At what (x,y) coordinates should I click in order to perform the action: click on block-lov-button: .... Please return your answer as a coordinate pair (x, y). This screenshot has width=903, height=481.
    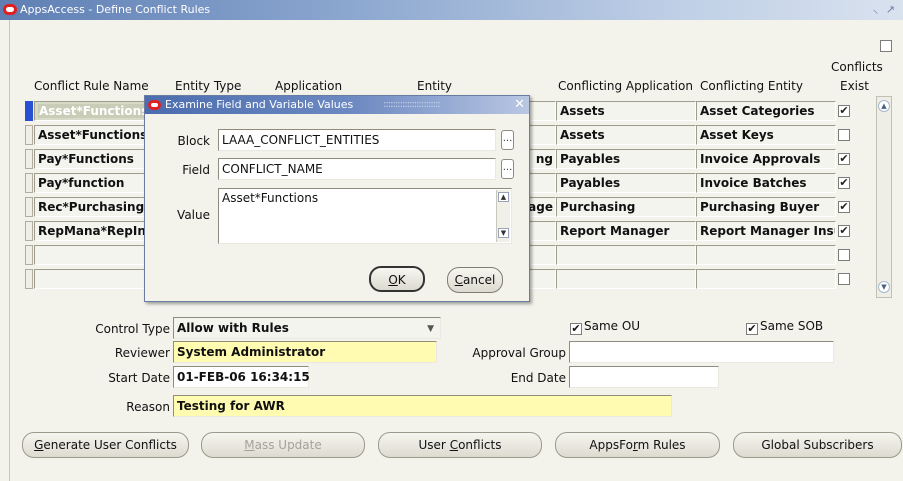
    Looking at the image, I should click on (507, 140).